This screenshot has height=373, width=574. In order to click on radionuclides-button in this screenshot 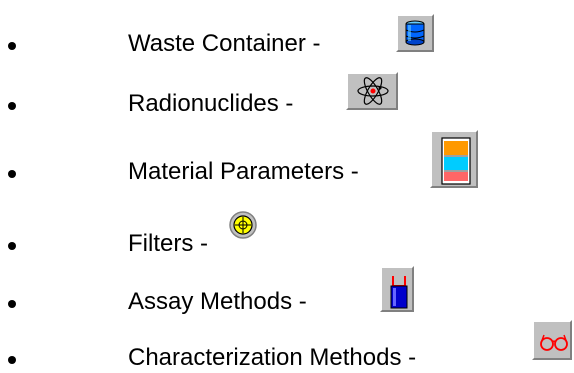, I will do `click(372, 91)`.